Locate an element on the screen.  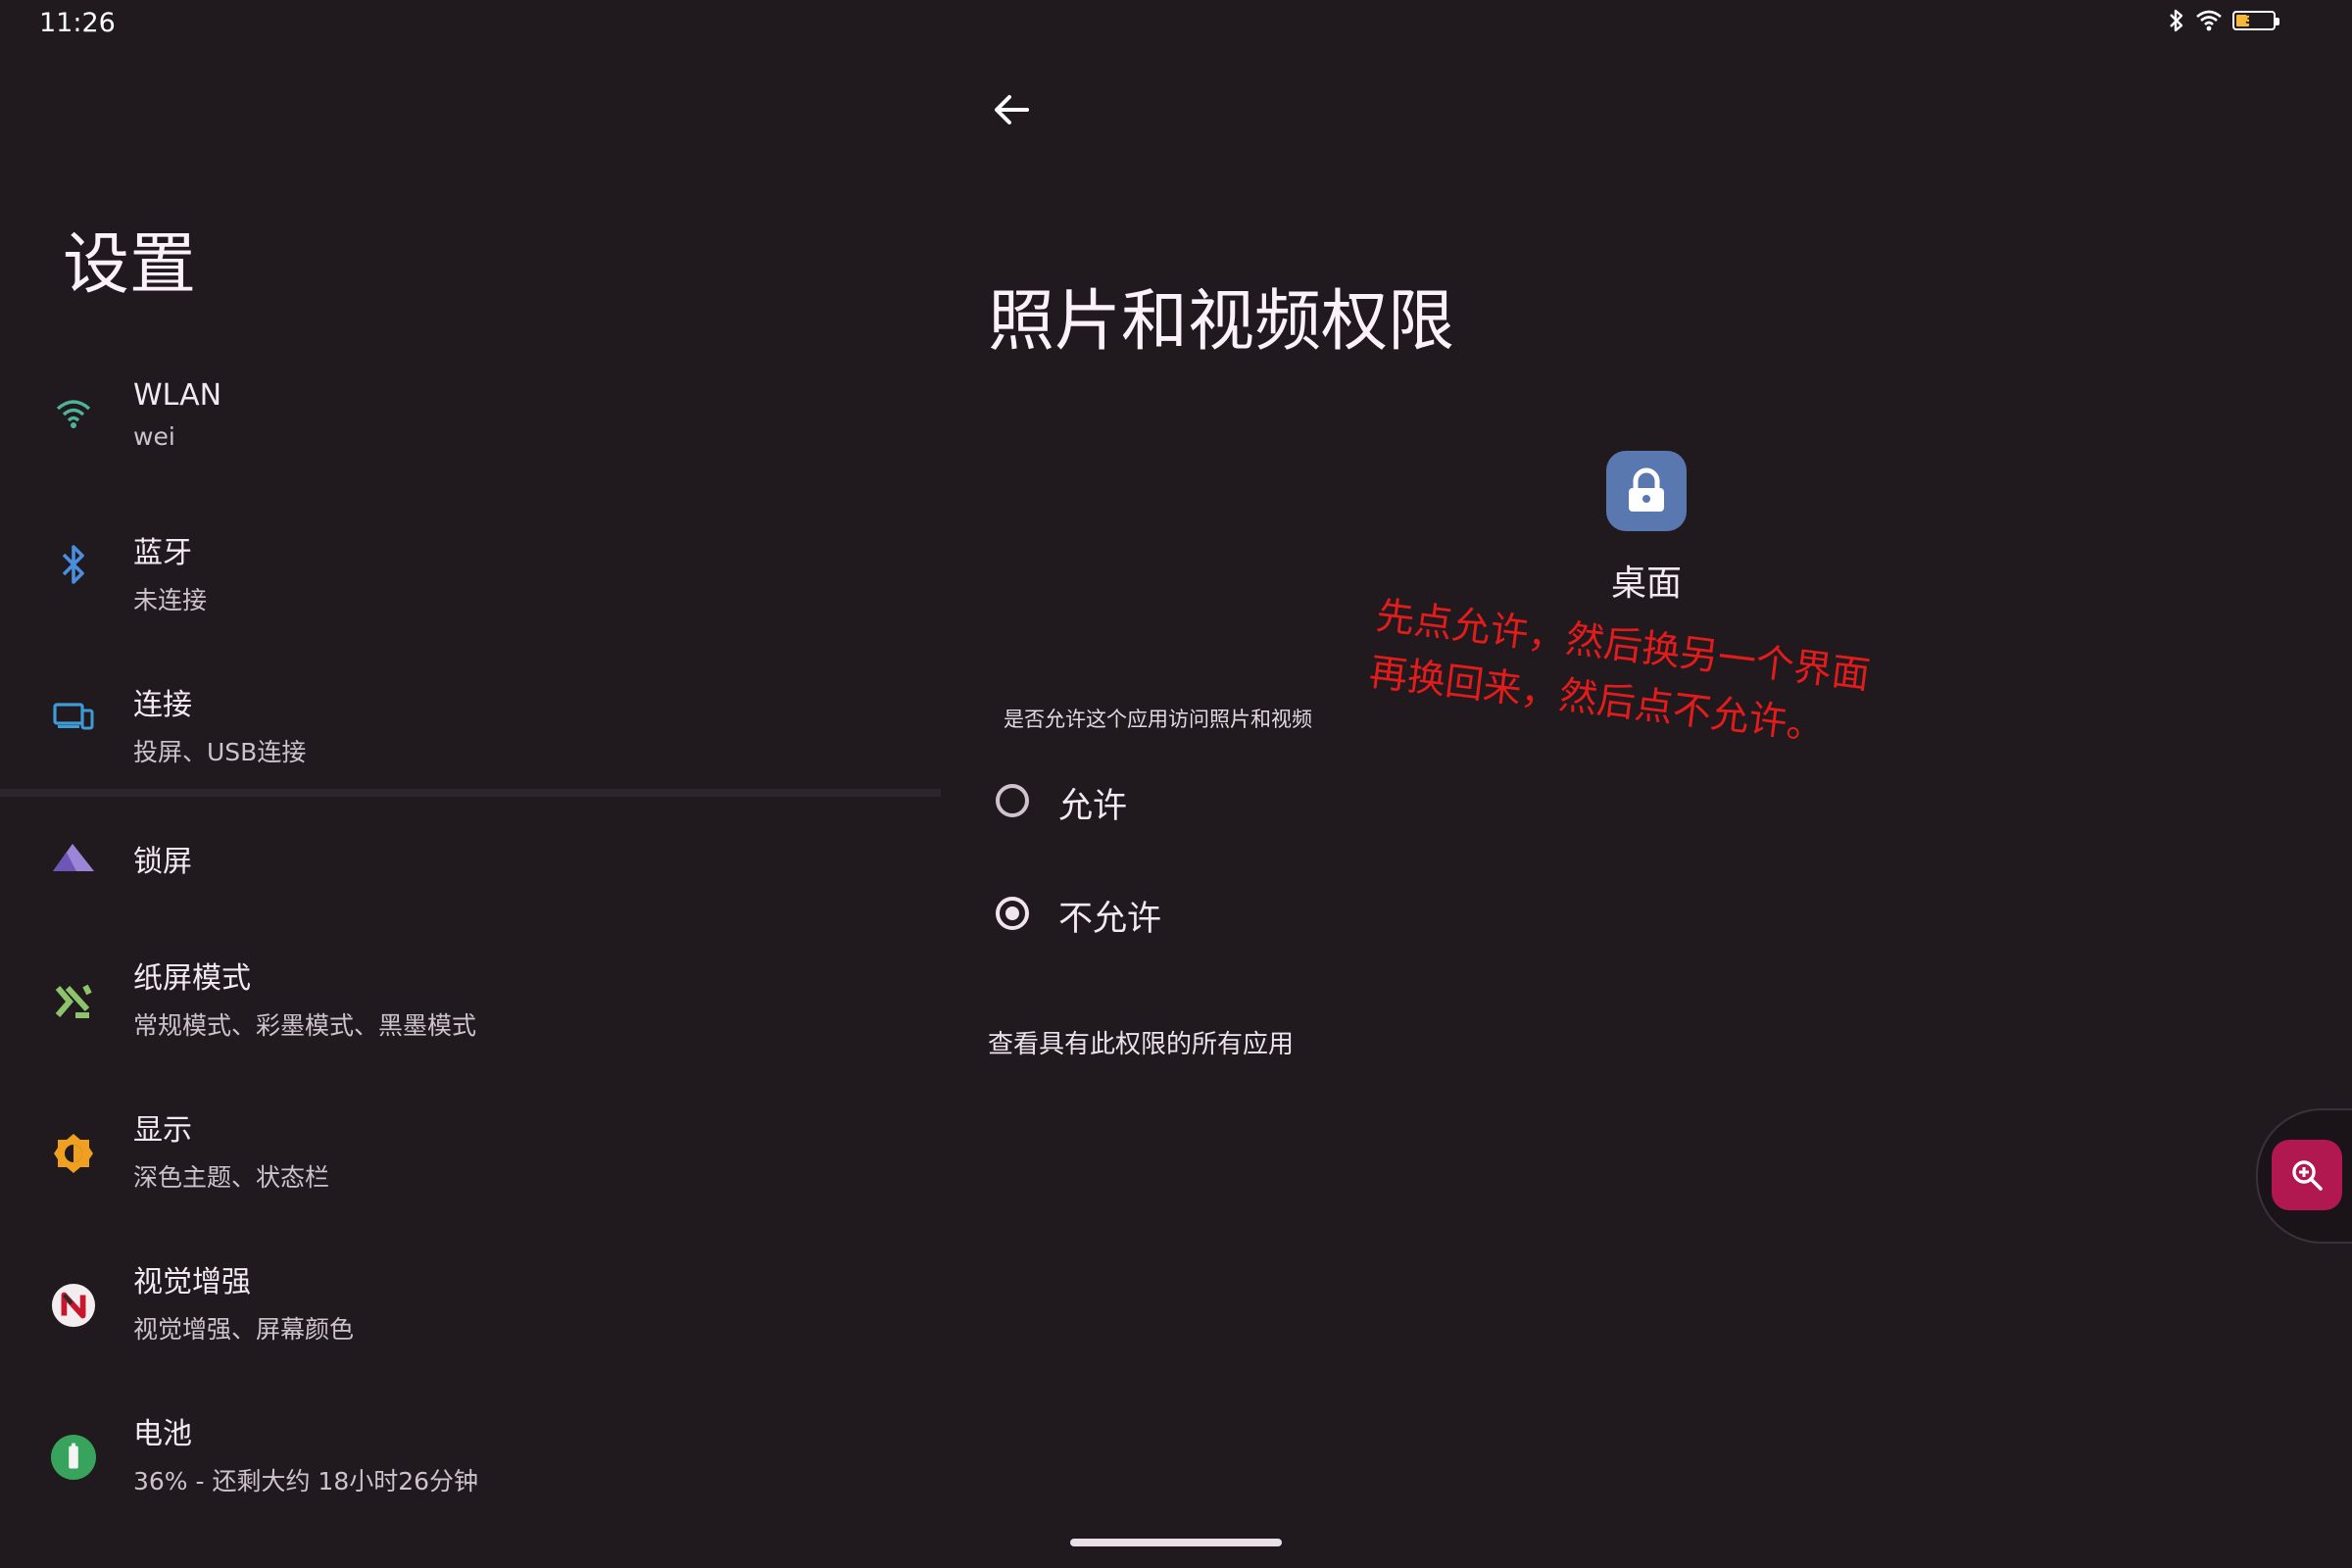
radio-checked-icon is located at coordinates (1012, 913).